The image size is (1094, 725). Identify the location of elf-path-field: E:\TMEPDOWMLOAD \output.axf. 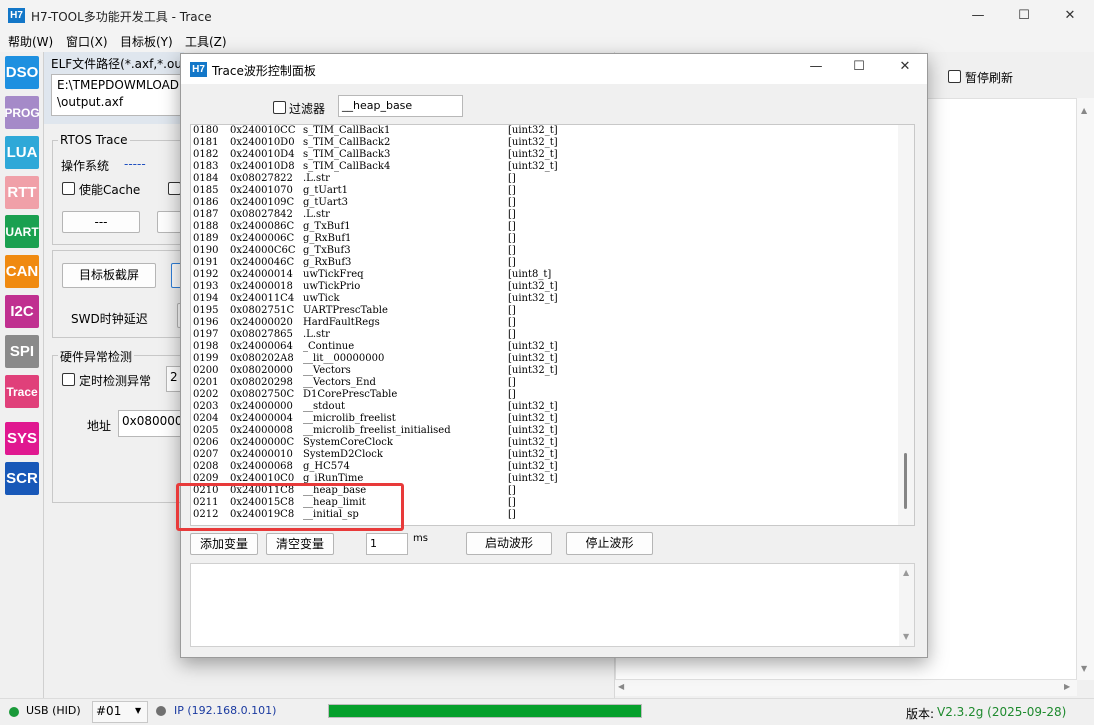
(117, 95).